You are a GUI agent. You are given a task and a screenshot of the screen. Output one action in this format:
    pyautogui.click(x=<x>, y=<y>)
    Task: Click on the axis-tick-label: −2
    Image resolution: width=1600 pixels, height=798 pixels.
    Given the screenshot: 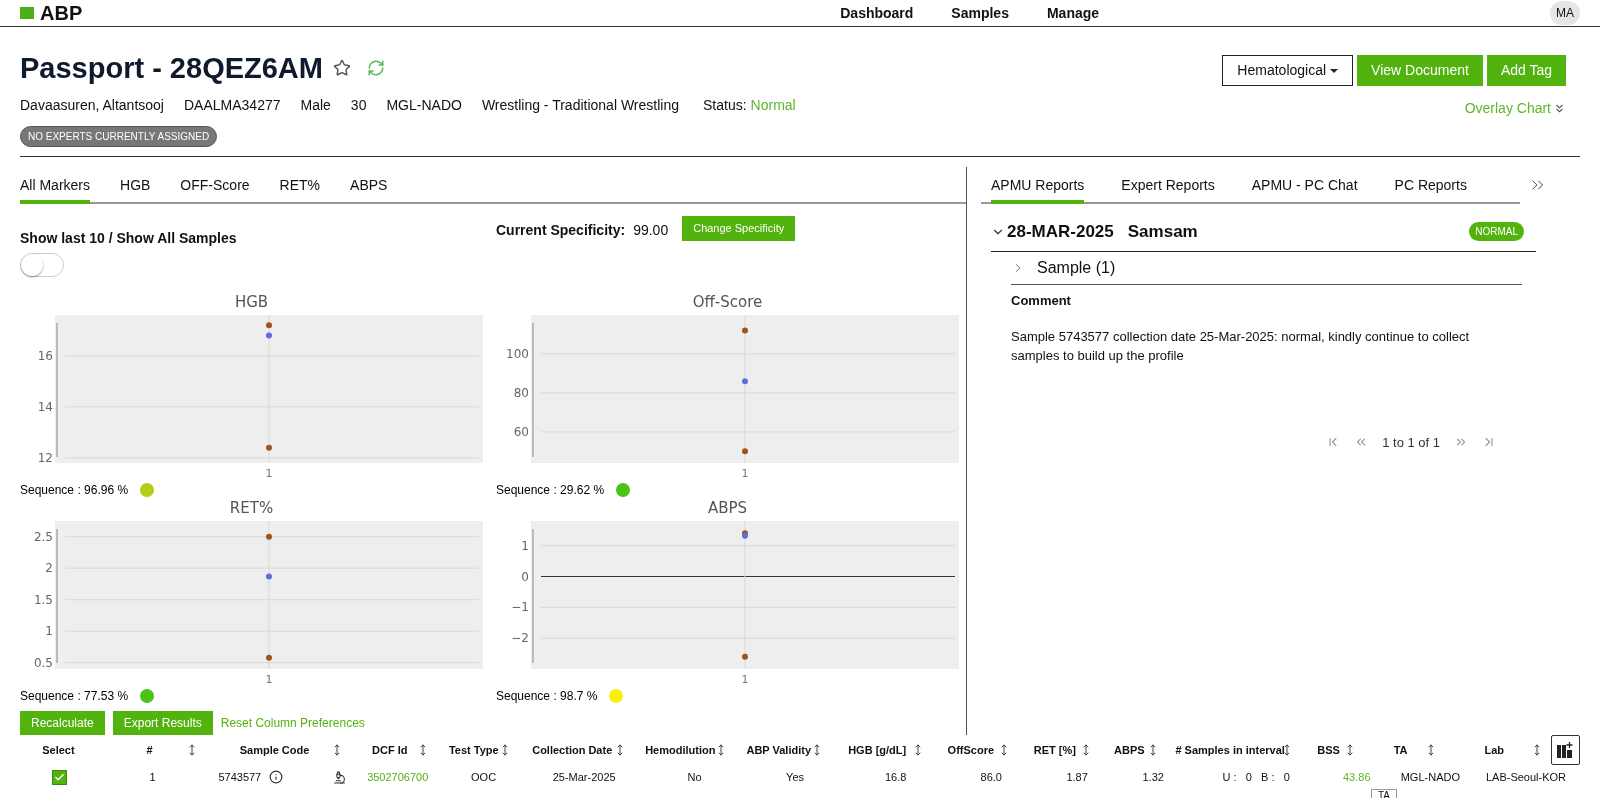 What is the action you would take?
    pyautogui.click(x=520, y=638)
    